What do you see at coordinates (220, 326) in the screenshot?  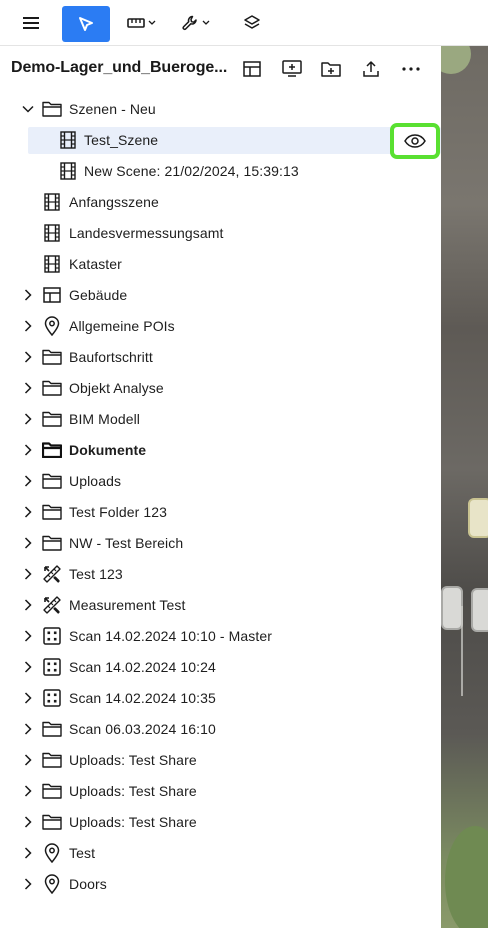 I see `tree-item: Allgemeine POIs` at bounding box center [220, 326].